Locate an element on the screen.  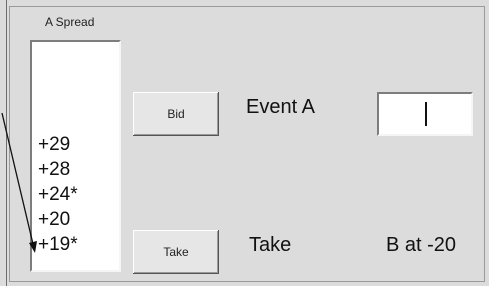
arrow-head-icon is located at coordinates (33, 247).